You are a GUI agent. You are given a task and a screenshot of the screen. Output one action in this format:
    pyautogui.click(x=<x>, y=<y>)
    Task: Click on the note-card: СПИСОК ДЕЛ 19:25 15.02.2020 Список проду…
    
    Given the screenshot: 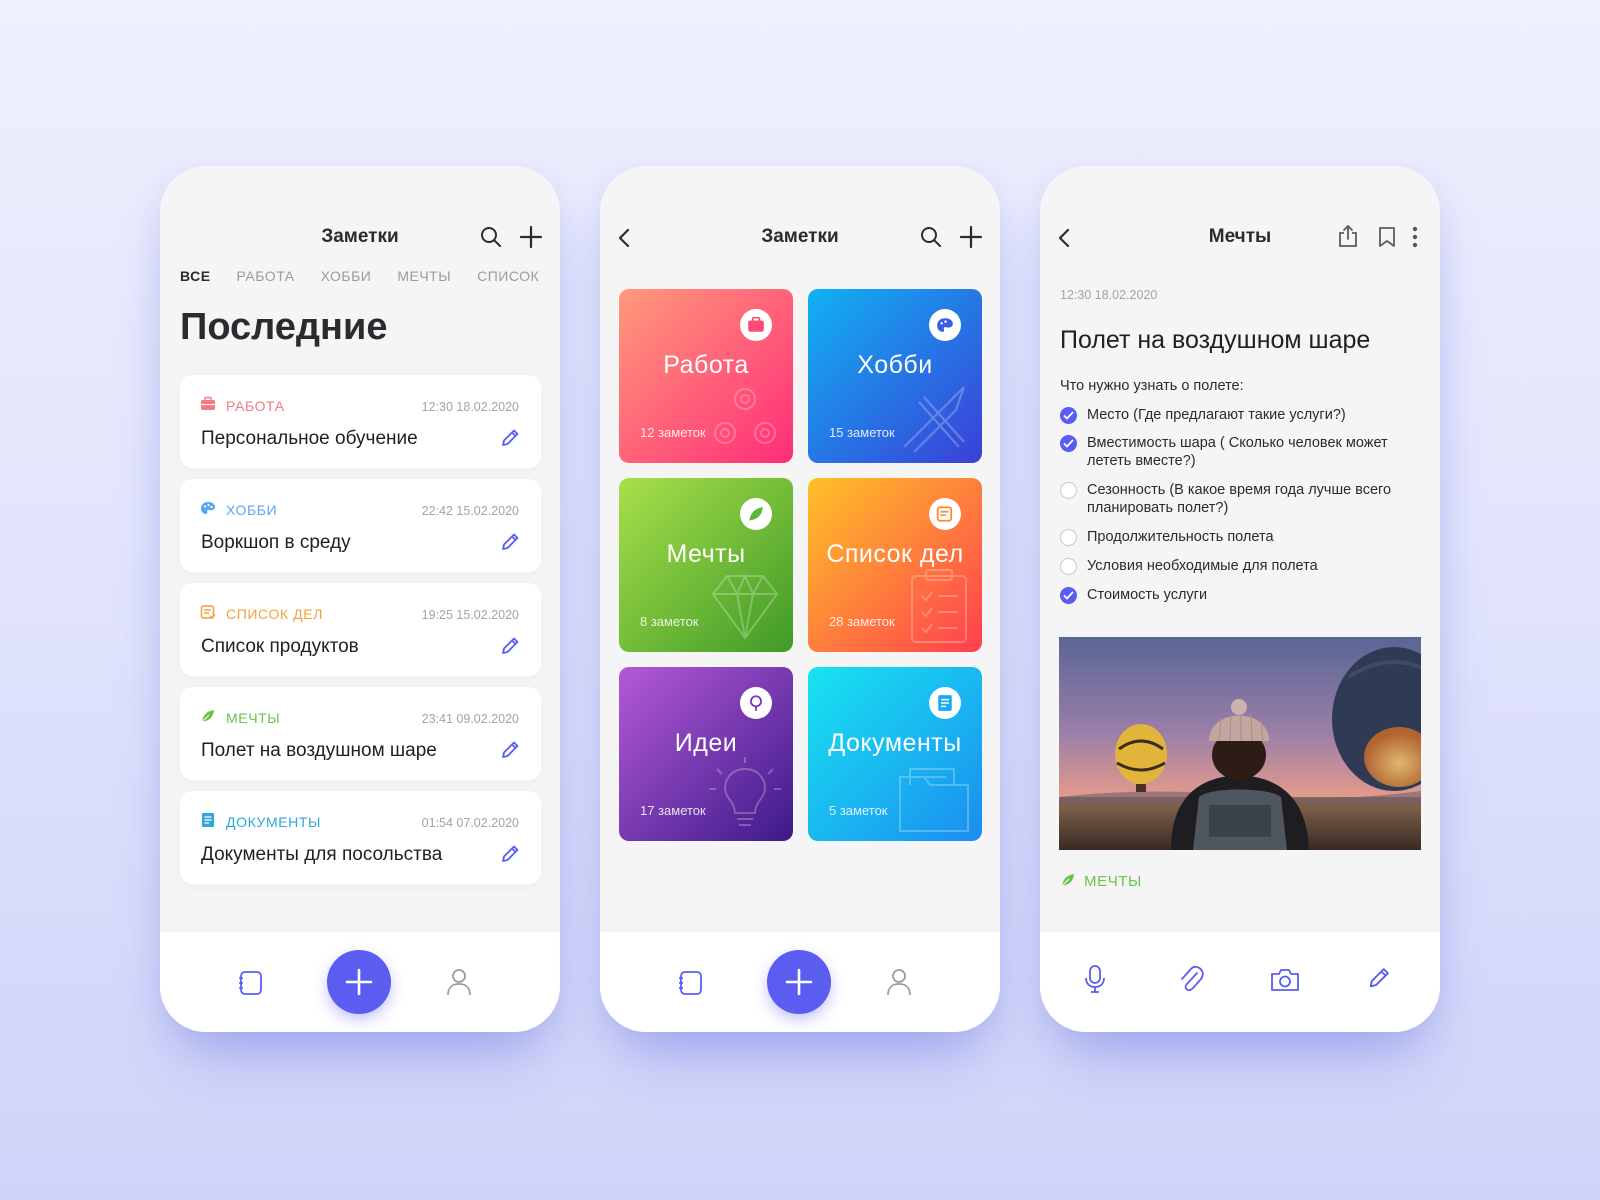 What is the action you would take?
    pyautogui.click(x=360, y=629)
    